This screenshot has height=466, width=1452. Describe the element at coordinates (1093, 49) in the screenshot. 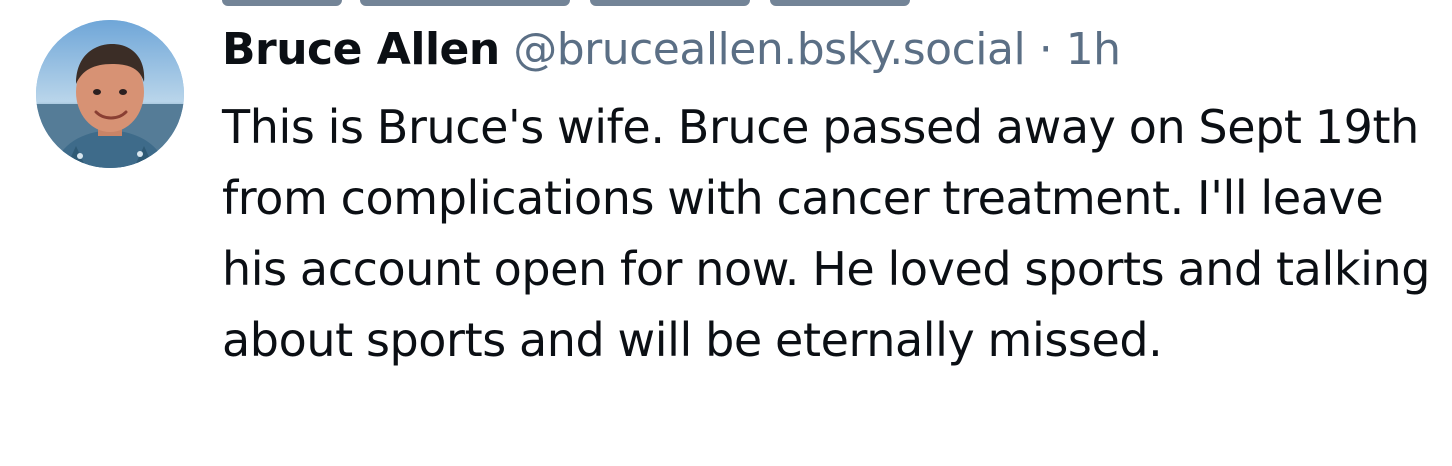

I see `post-timestamp: 1h` at that location.